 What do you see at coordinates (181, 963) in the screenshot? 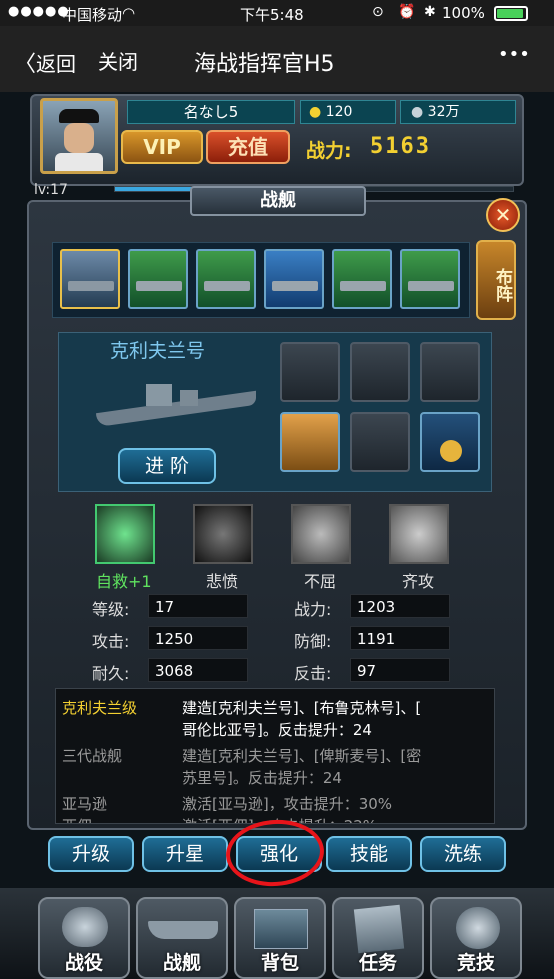
I see `nav-label: 战舰` at bounding box center [181, 963].